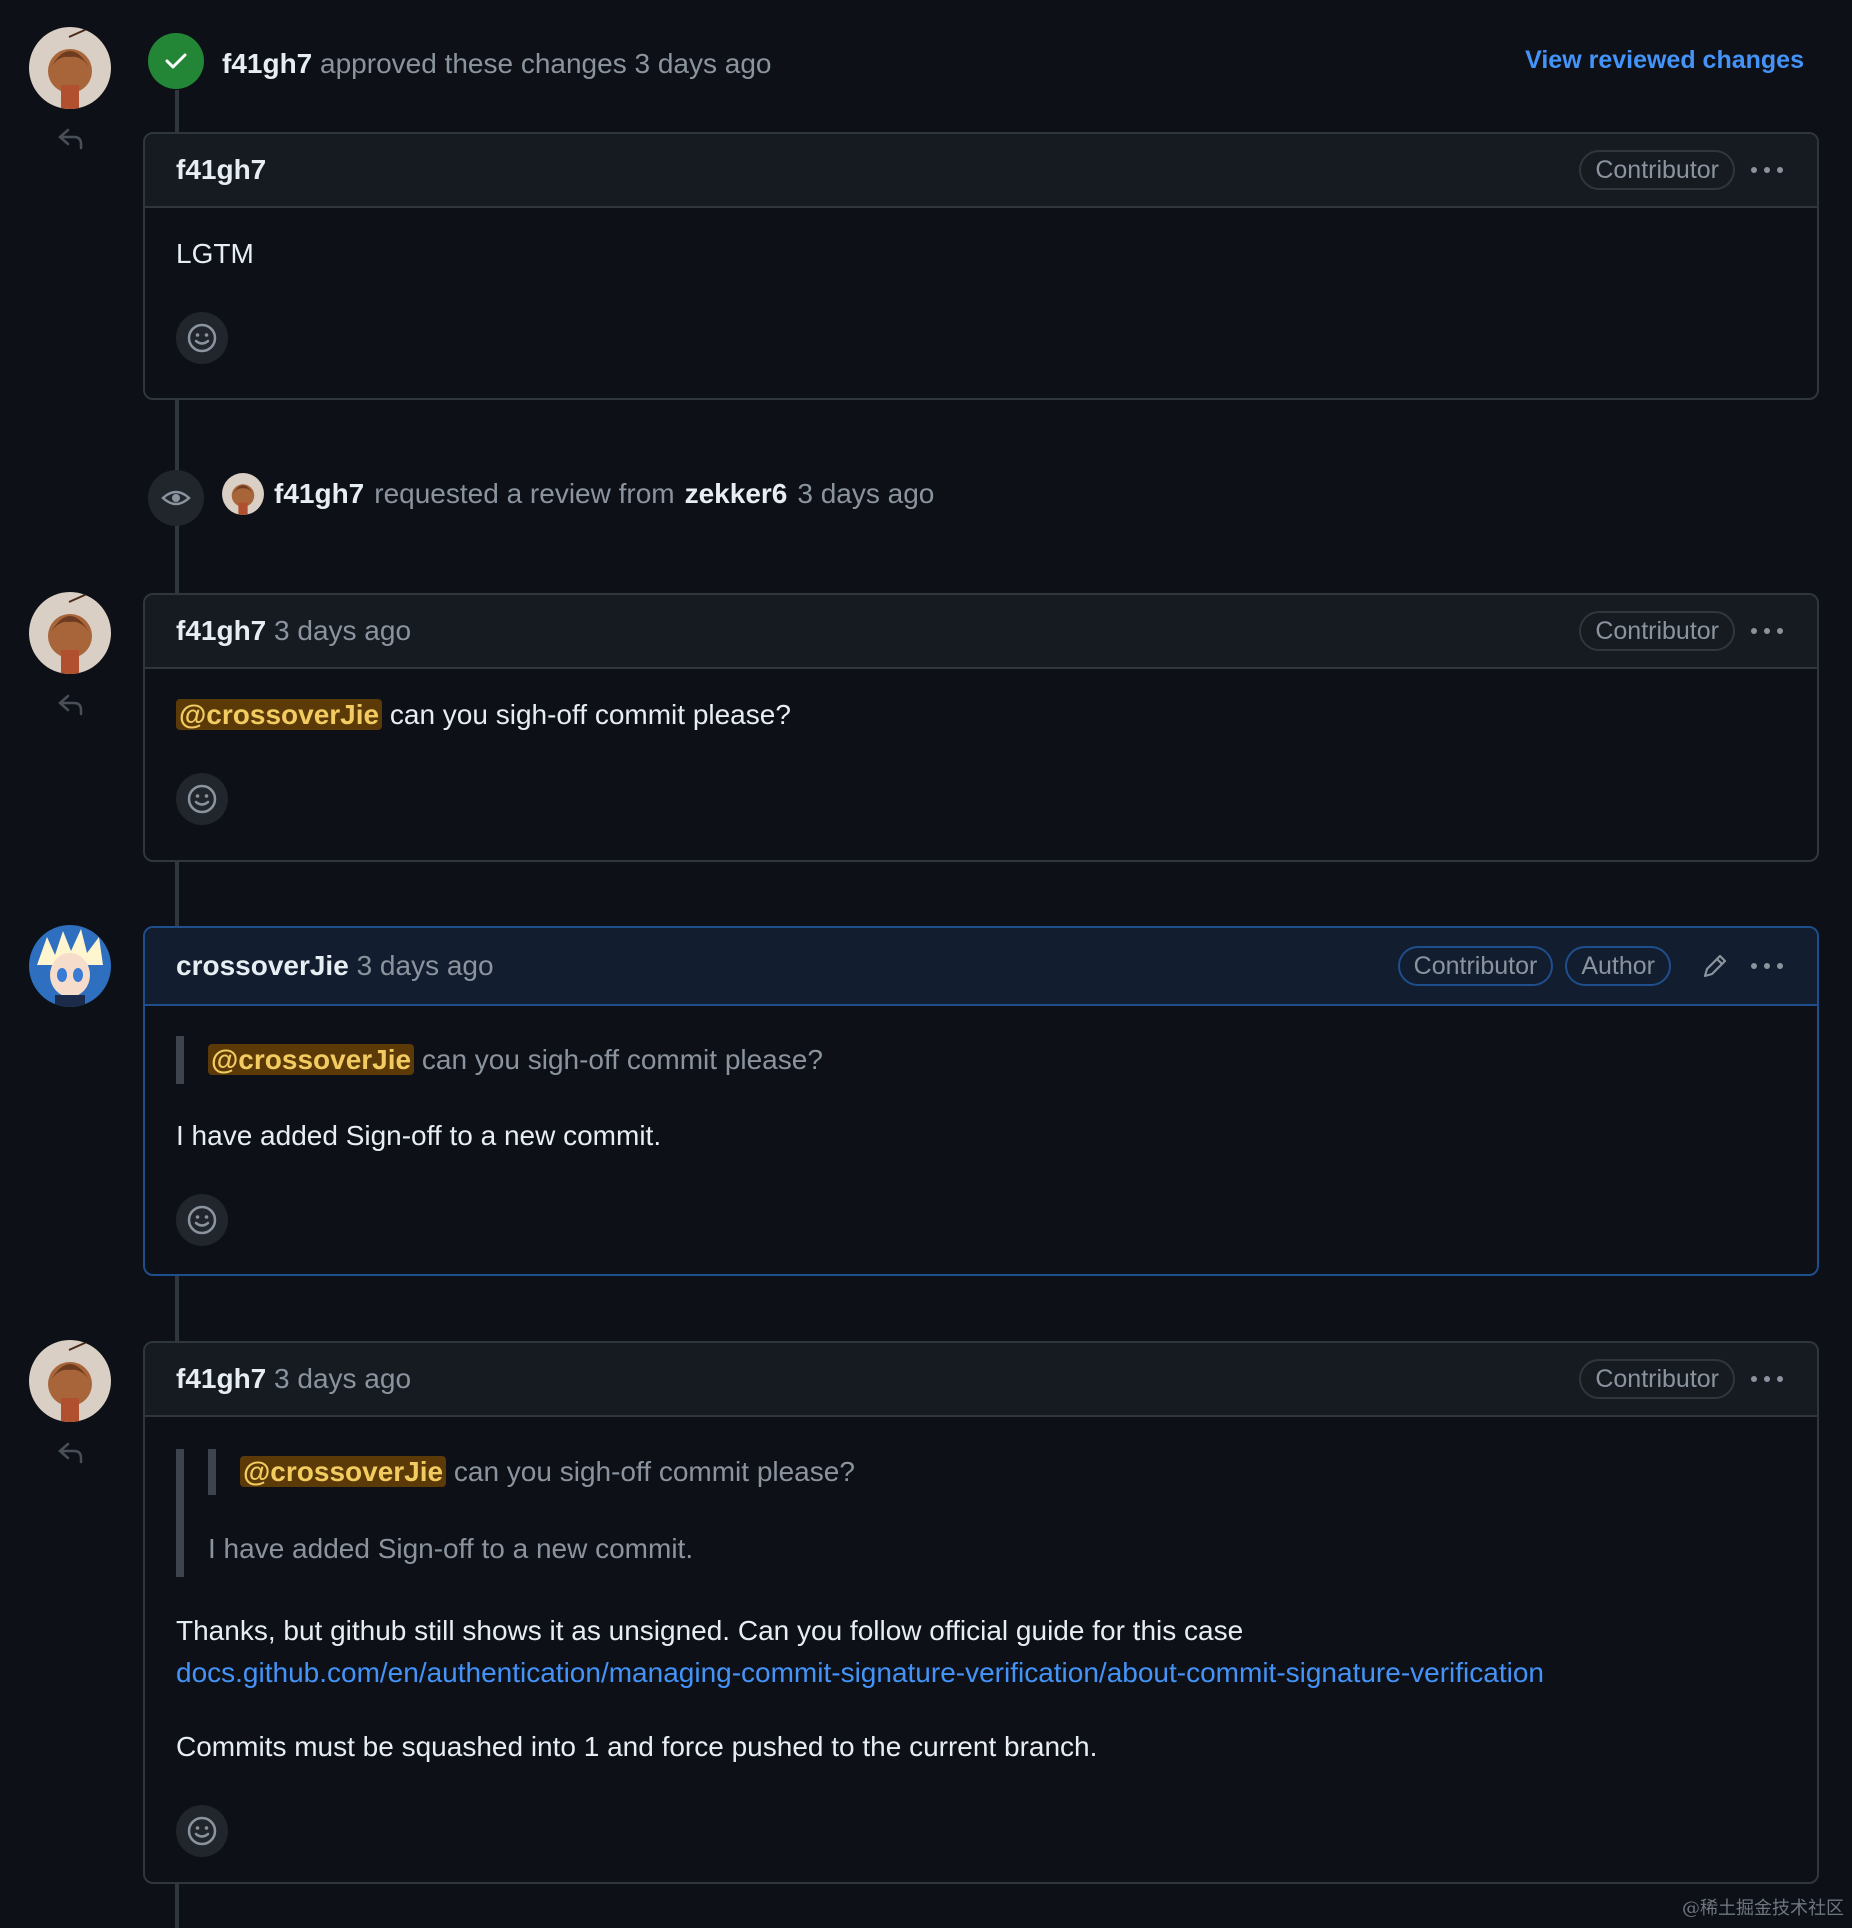  Describe the element at coordinates (524, 493) in the screenshot. I see `request-action: requested a review from` at that location.